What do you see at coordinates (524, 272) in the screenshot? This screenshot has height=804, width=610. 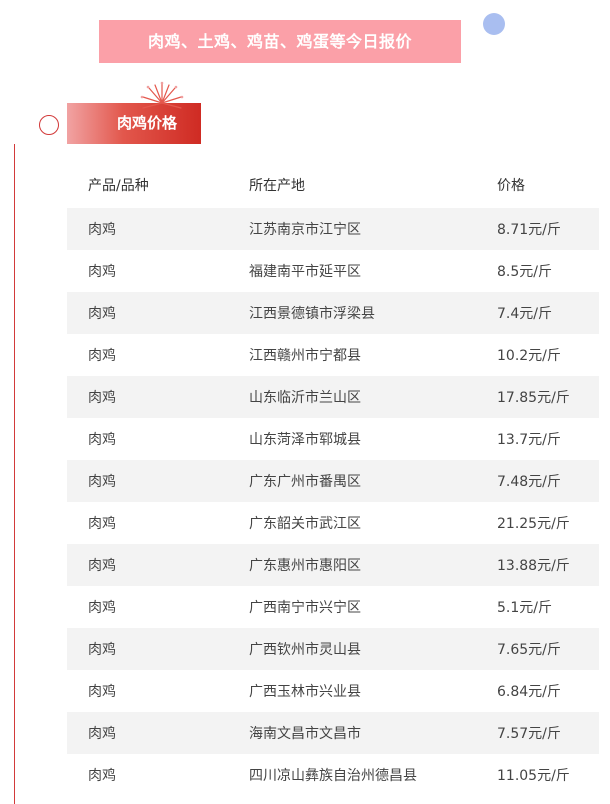 I see `cell-price: 8.5元/斤` at bounding box center [524, 272].